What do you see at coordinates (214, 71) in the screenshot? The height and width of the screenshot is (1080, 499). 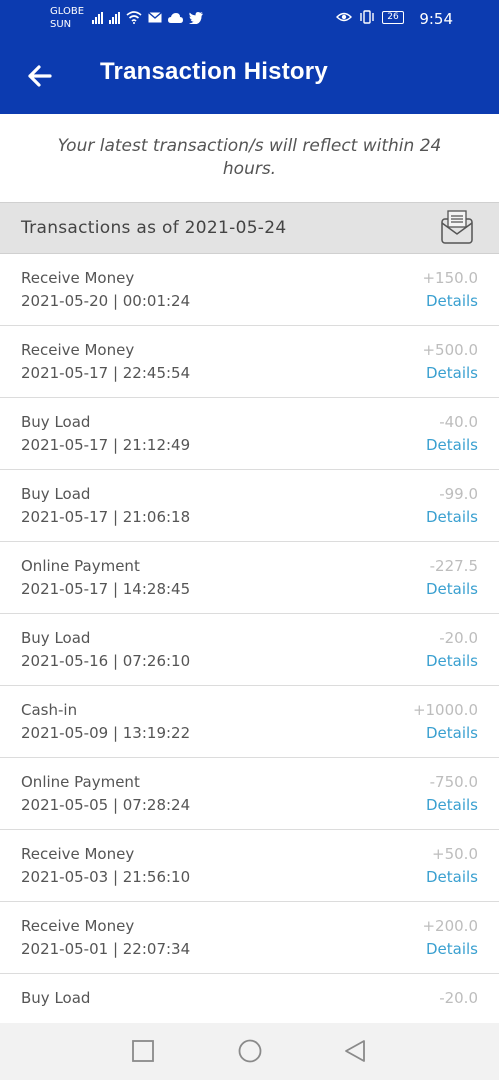 I see `page-title: Transaction History` at bounding box center [214, 71].